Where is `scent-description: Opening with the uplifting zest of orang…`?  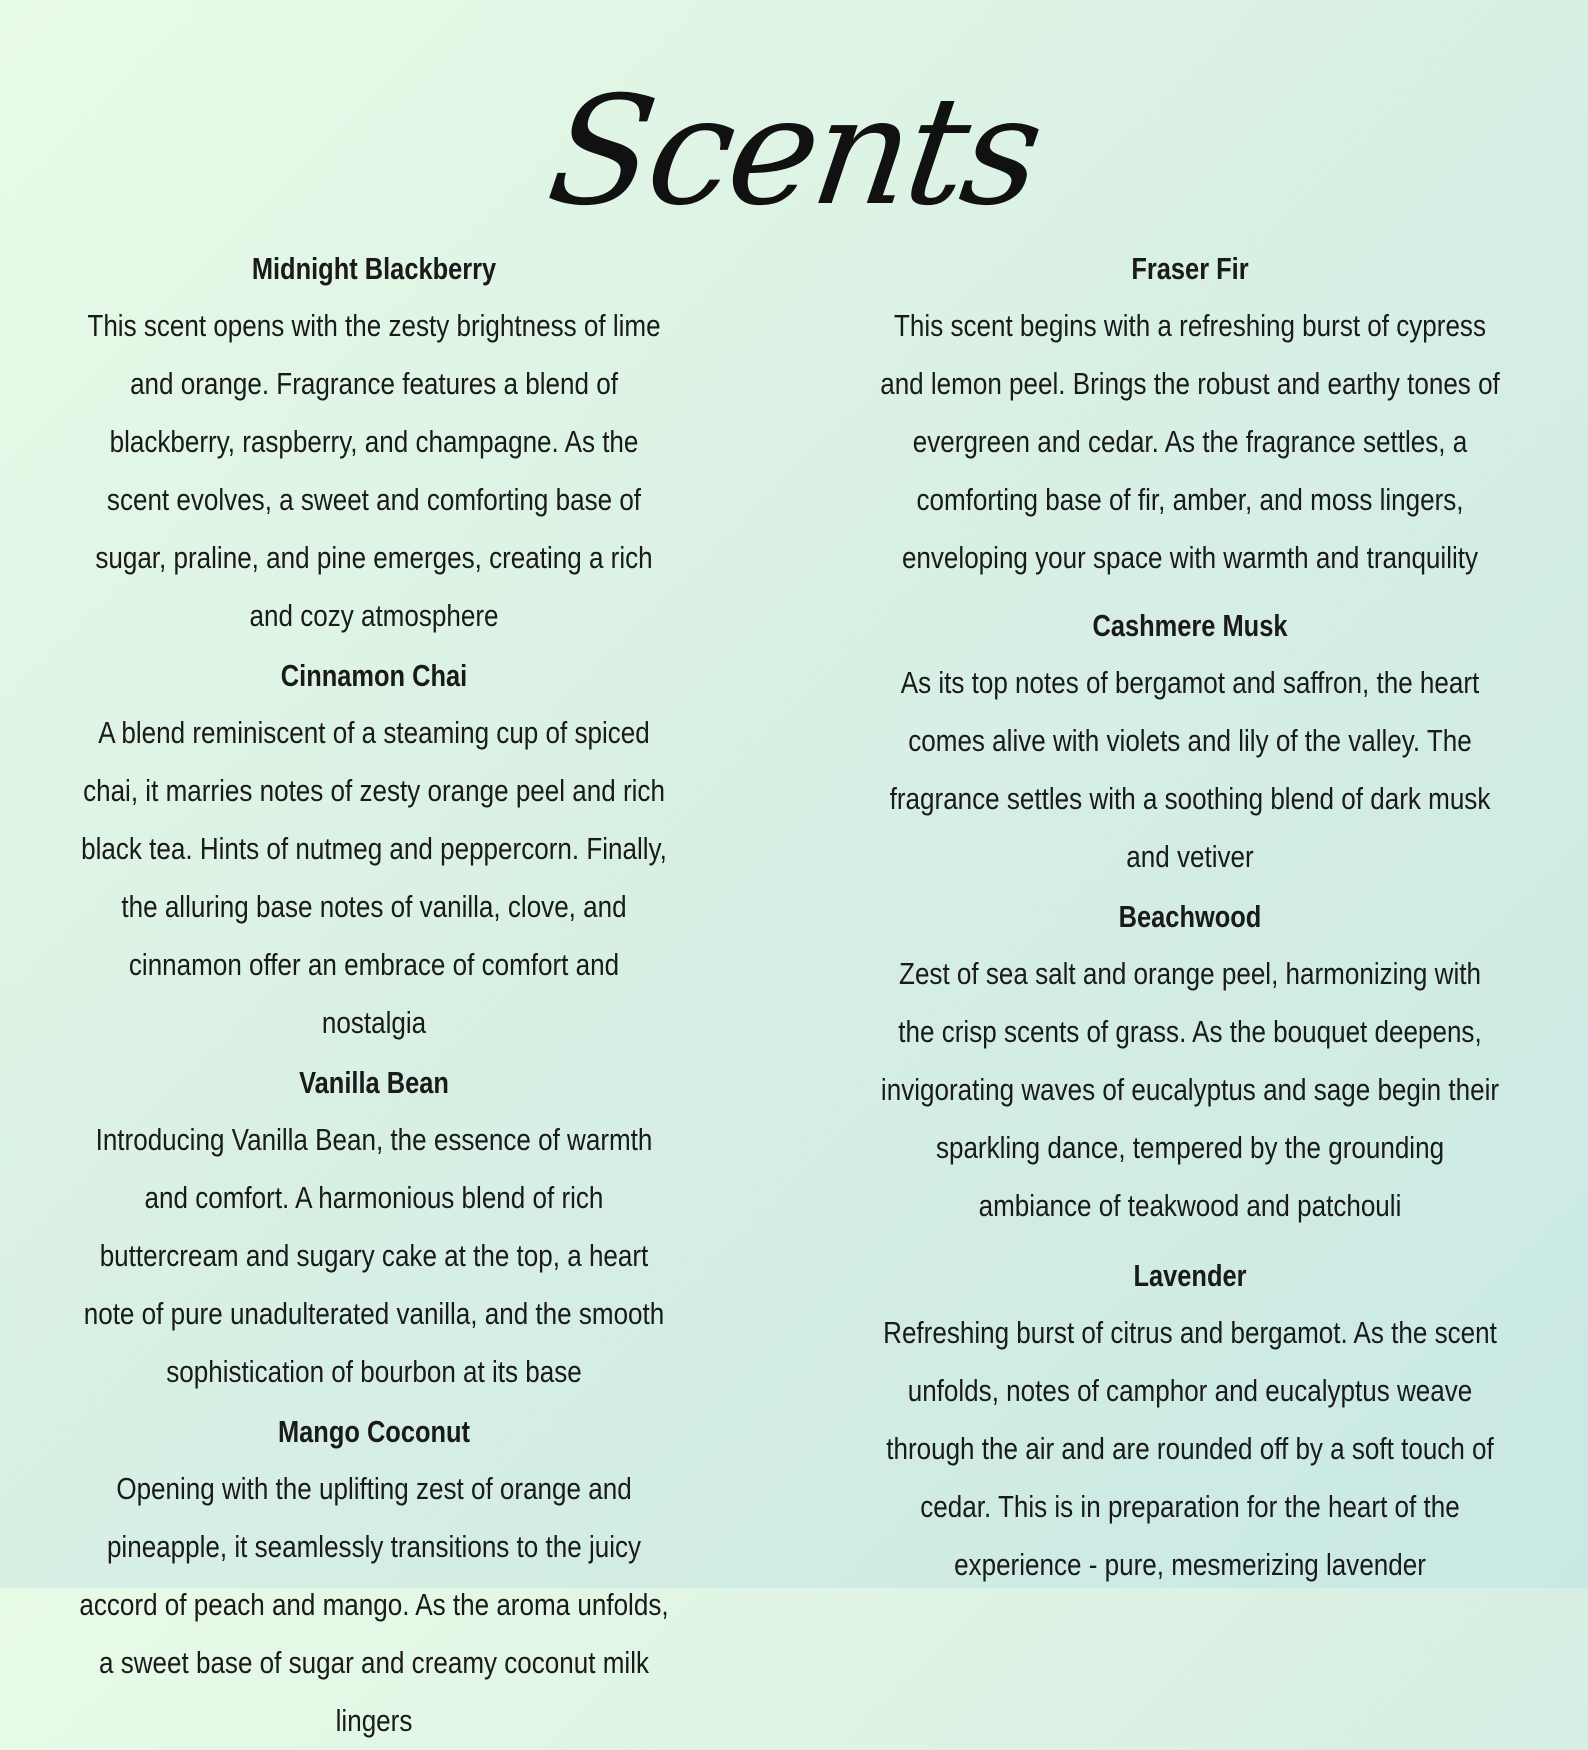 scent-description: Opening with the uplifting zest of orang… is located at coordinates (374, 1604).